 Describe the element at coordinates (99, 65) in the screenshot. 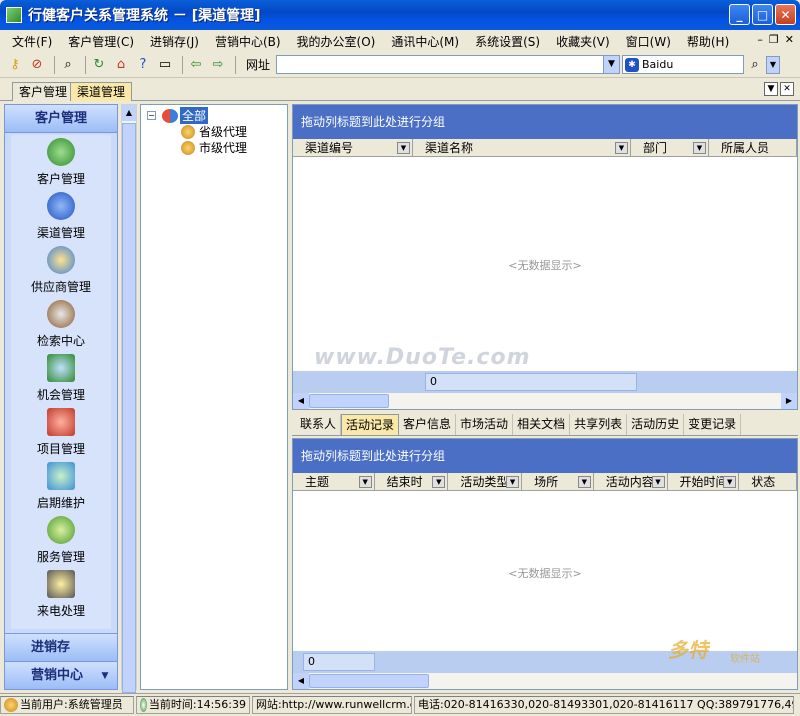

I see `refresh-icon: ↻` at that location.